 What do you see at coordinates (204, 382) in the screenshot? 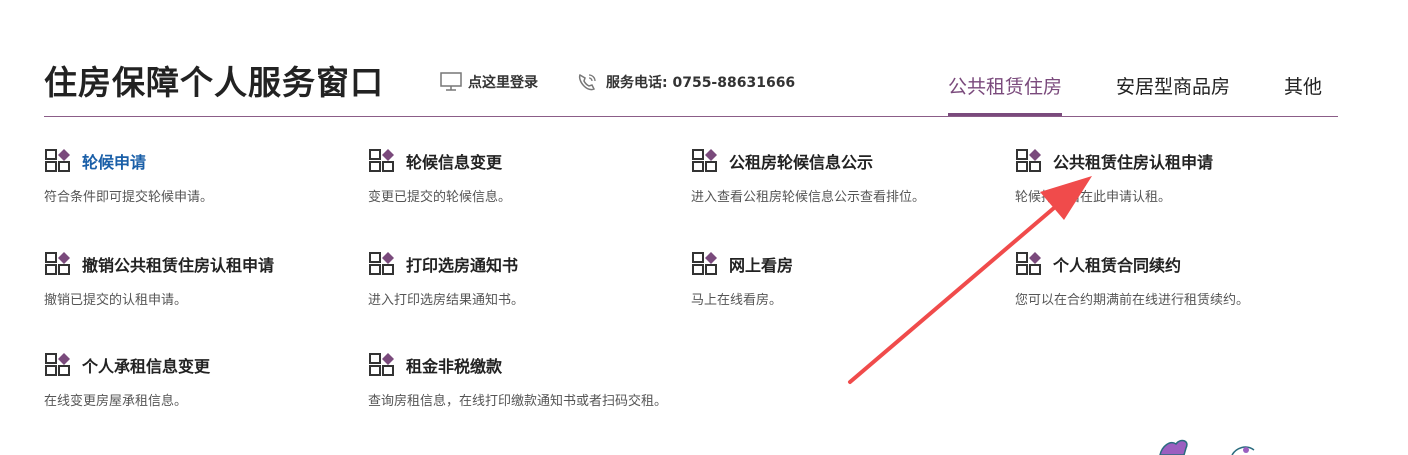
I see `service-tenant-info-change: 个人承租信息变更 在线变更房屋承租信息。` at bounding box center [204, 382].